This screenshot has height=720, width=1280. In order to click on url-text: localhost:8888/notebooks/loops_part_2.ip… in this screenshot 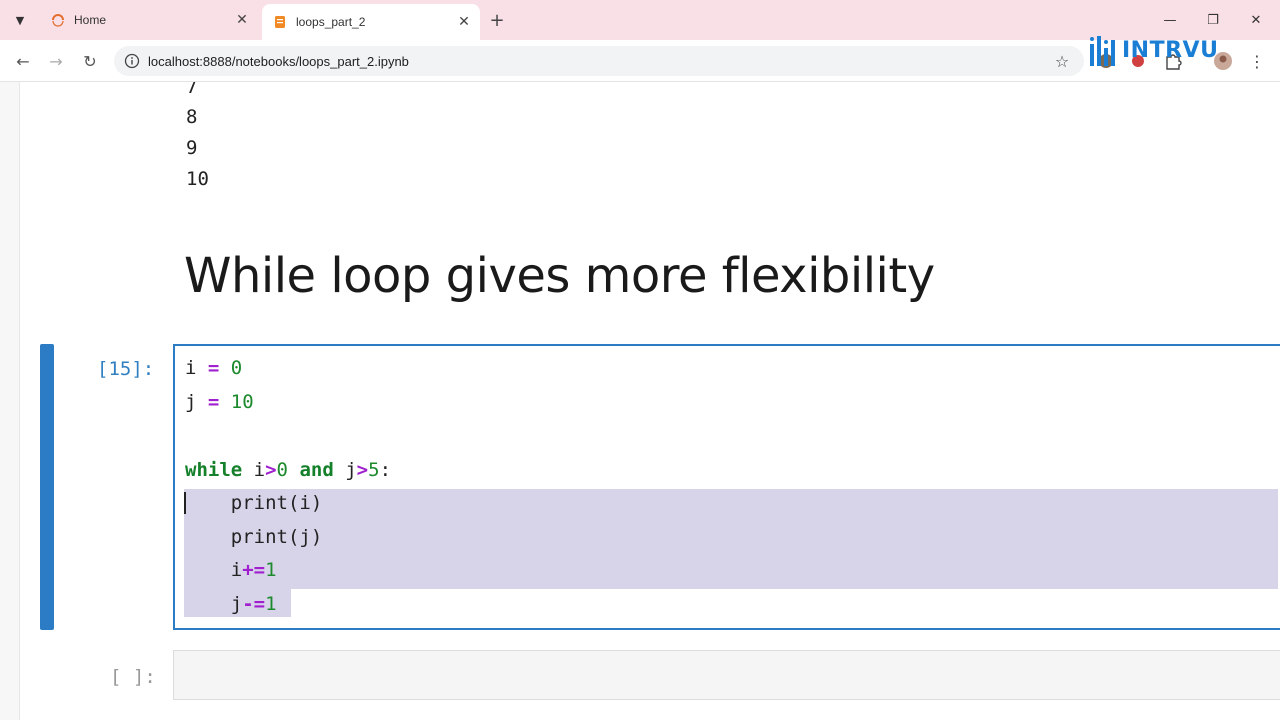, I will do `click(278, 61)`.